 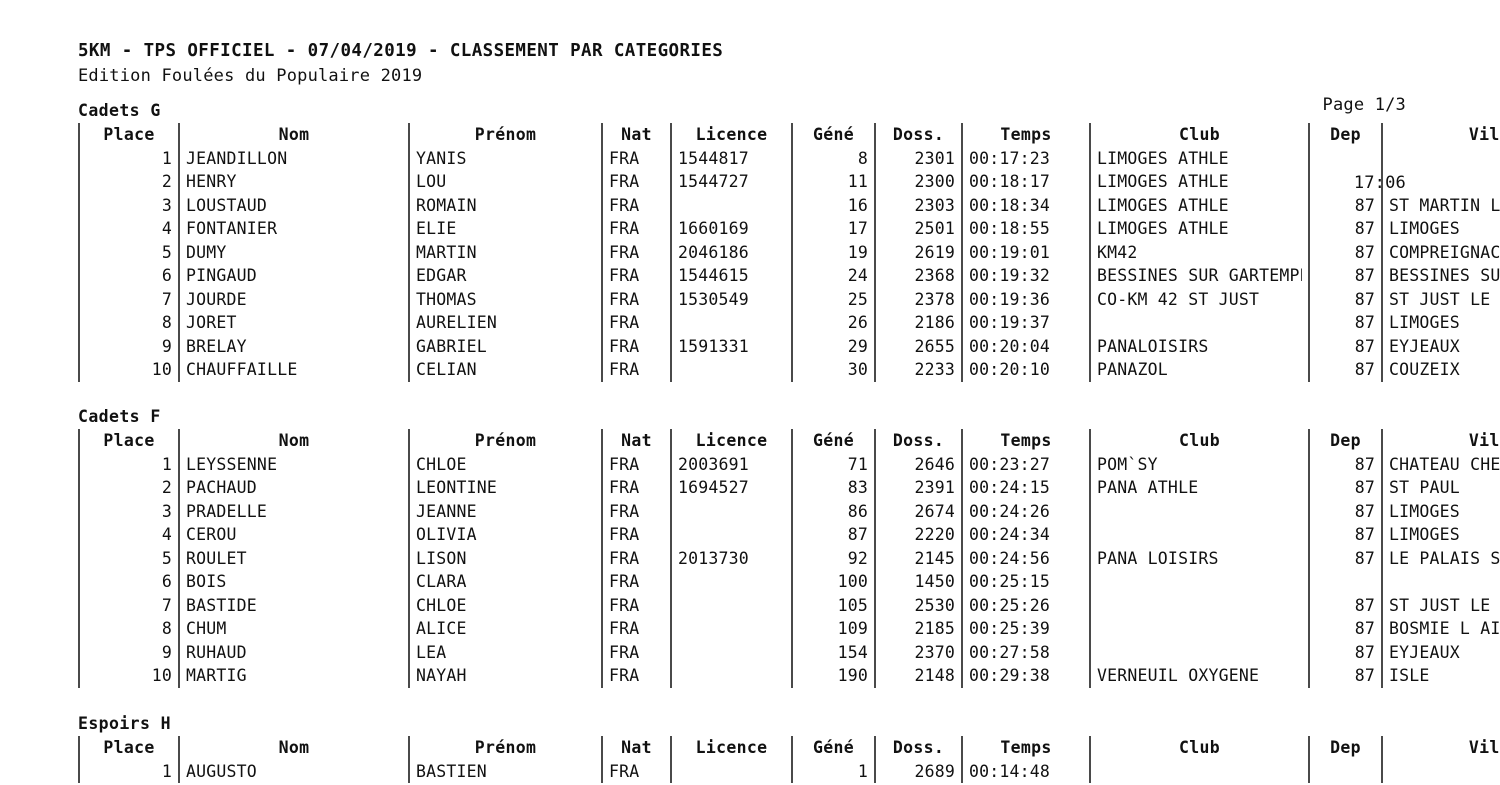 I want to click on cell-temps: 00:23:27, so click(x=1025, y=464).